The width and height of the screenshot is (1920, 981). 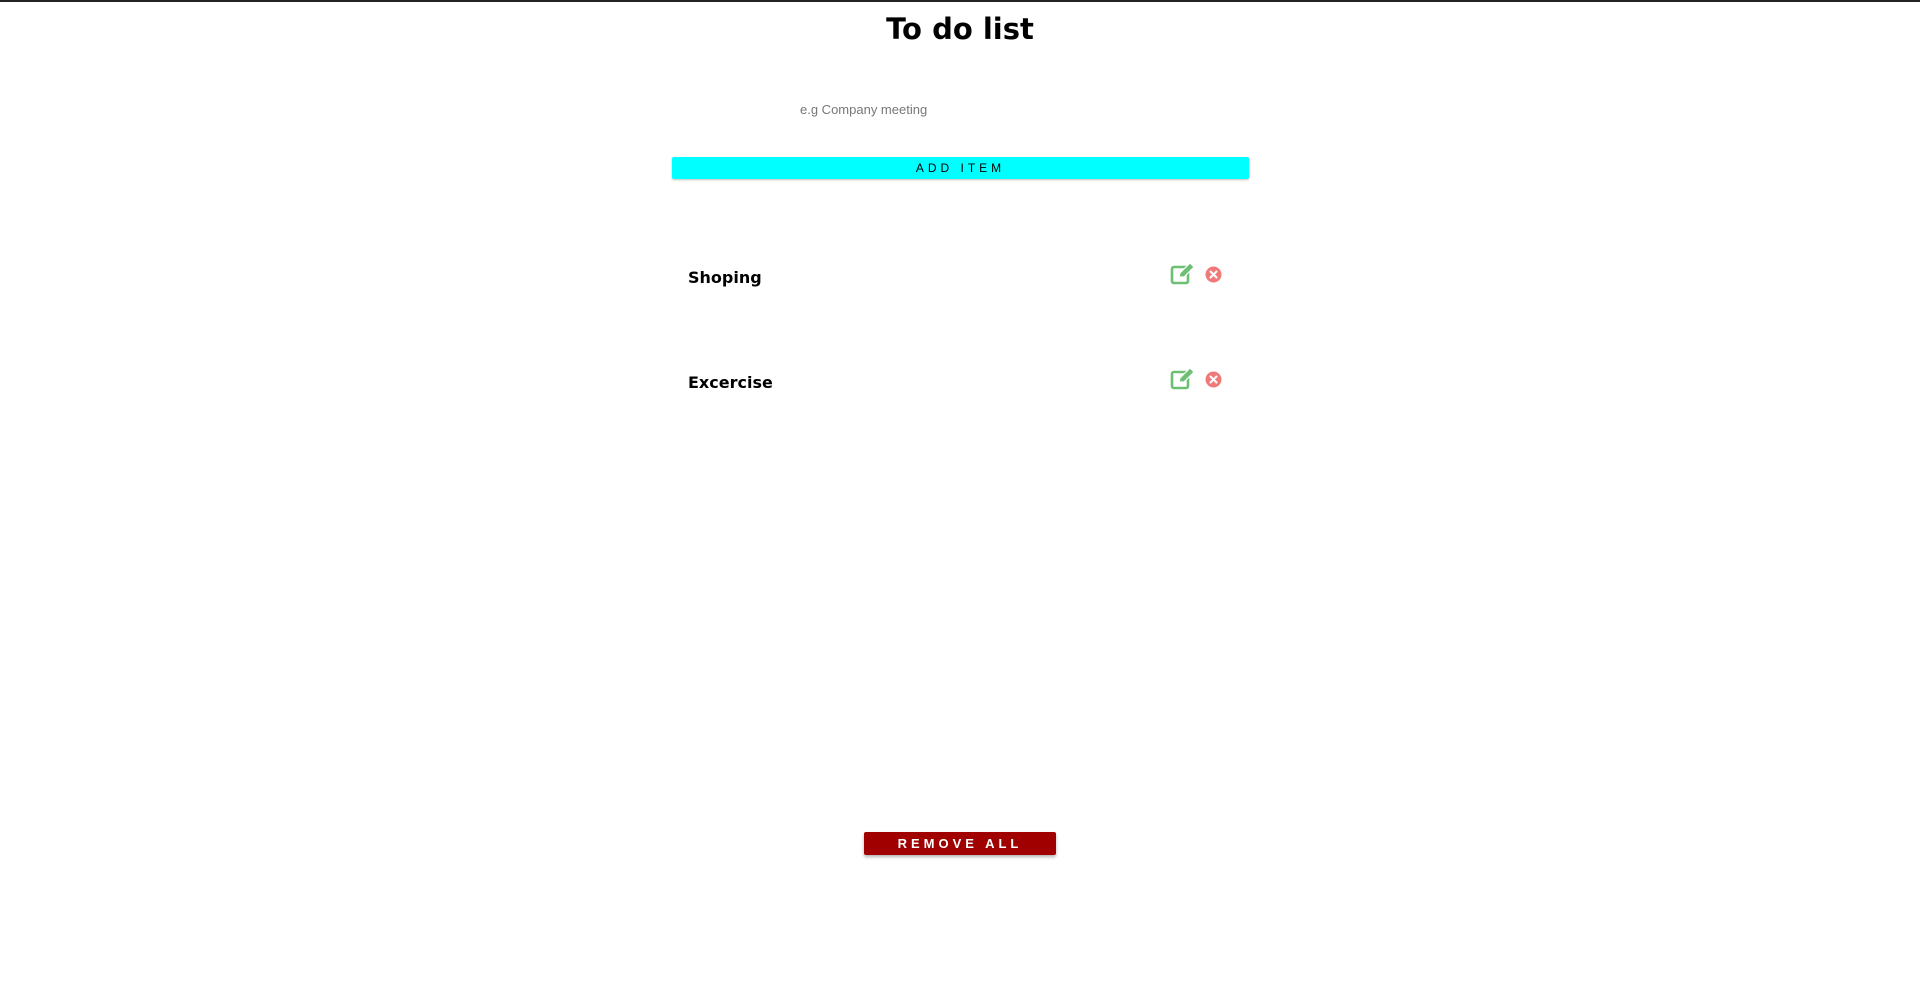 What do you see at coordinates (730, 382) in the screenshot?
I see `todo-item-label: Excercise` at bounding box center [730, 382].